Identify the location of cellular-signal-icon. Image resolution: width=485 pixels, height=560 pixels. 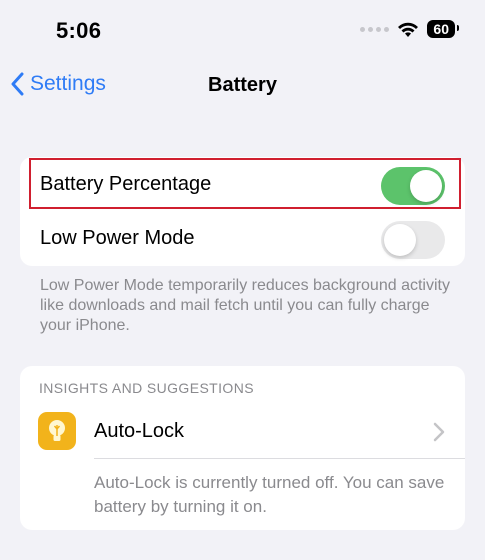
(375, 29).